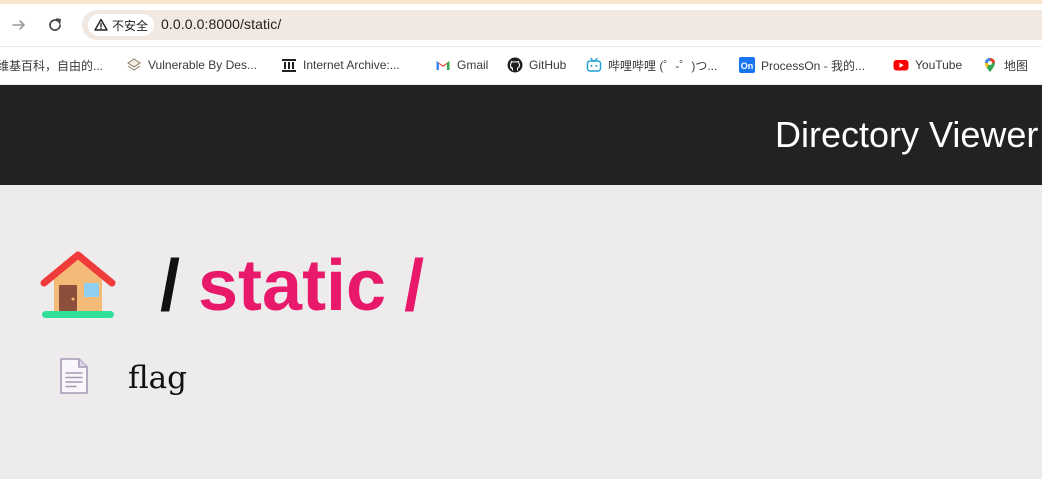 The width and height of the screenshot is (1042, 479). I want to click on reload-icon, so click(55, 24).